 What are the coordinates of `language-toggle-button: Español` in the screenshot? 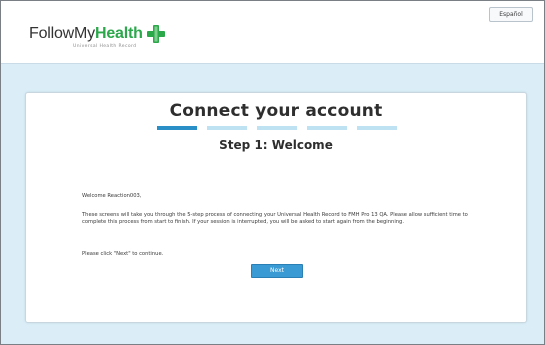 It's located at (511, 14).